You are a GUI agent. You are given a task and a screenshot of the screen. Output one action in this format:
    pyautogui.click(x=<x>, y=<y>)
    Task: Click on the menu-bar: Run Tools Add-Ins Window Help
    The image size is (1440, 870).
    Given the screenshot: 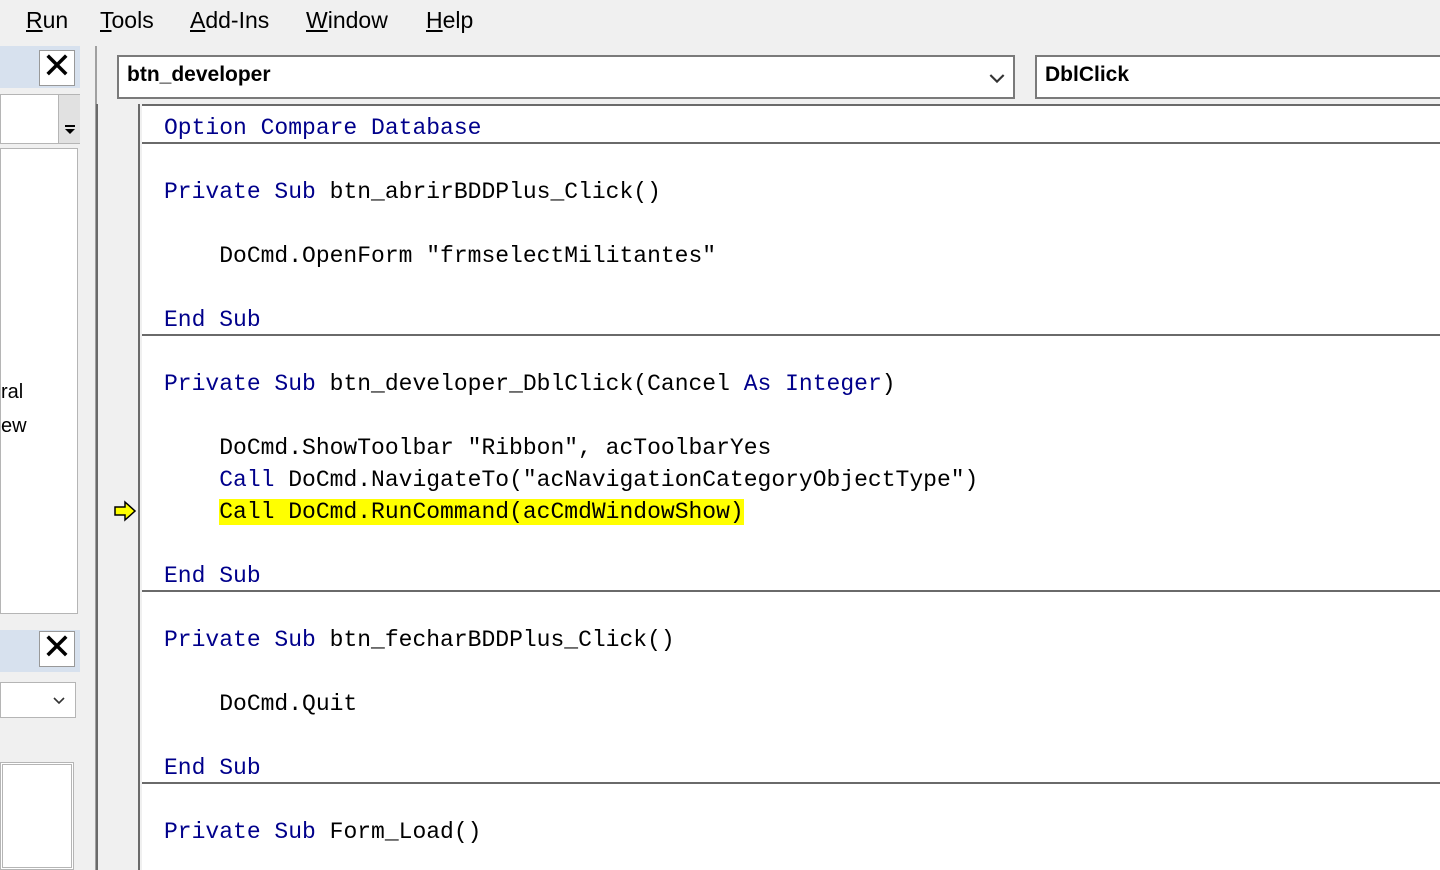 What is the action you would take?
    pyautogui.click(x=720, y=23)
    